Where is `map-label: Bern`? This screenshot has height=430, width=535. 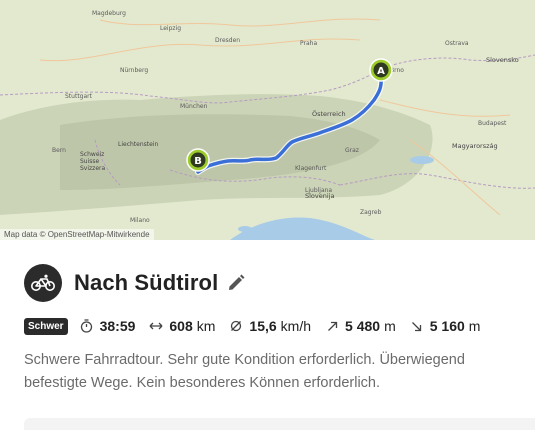
map-label: Bern is located at coordinates (59, 150).